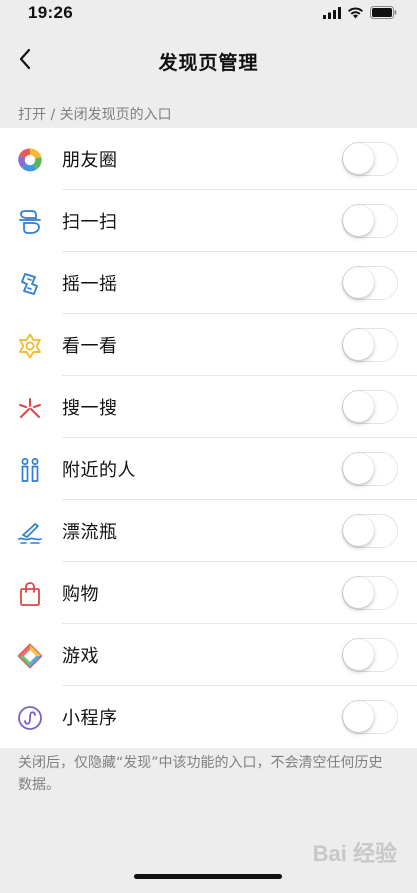  What do you see at coordinates (208, 407) in the screenshot?
I see `list-item-search: 搜一搜` at bounding box center [208, 407].